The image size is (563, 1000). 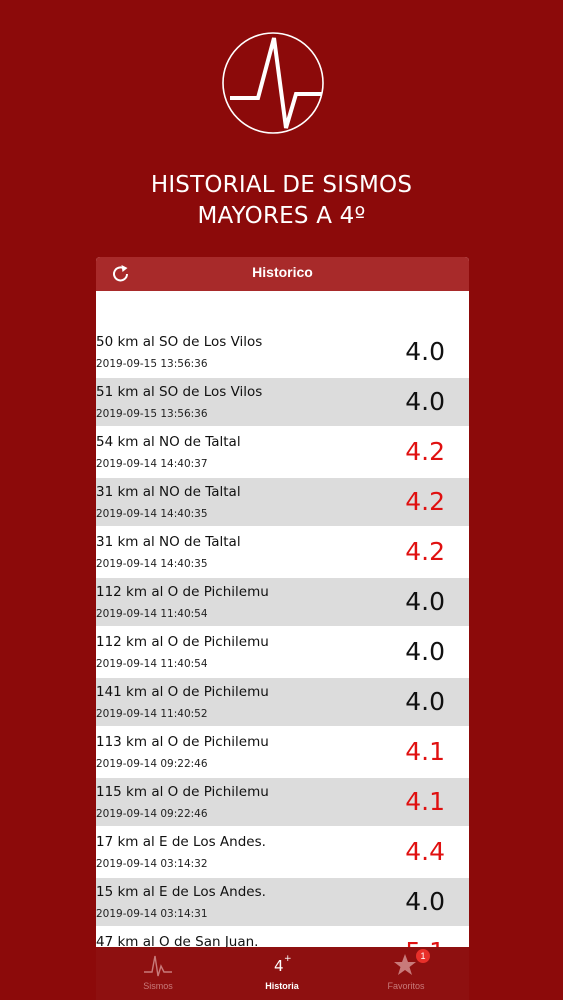 What do you see at coordinates (168, 442) in the screenshot?
I see `quake-location: 54 km al NO de Taltal` at bounding box center [168, 442].